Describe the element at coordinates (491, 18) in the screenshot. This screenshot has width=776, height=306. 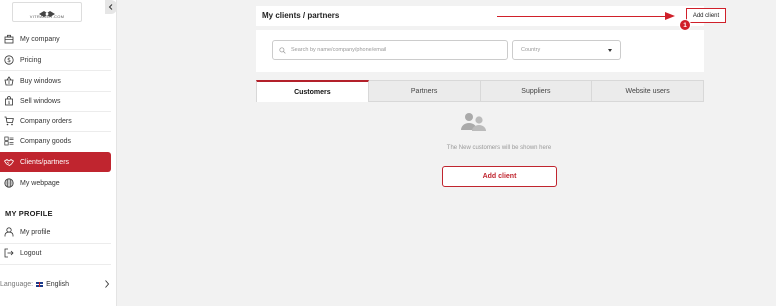
I see `page-header: My clients / partners Add client 1` at that location.